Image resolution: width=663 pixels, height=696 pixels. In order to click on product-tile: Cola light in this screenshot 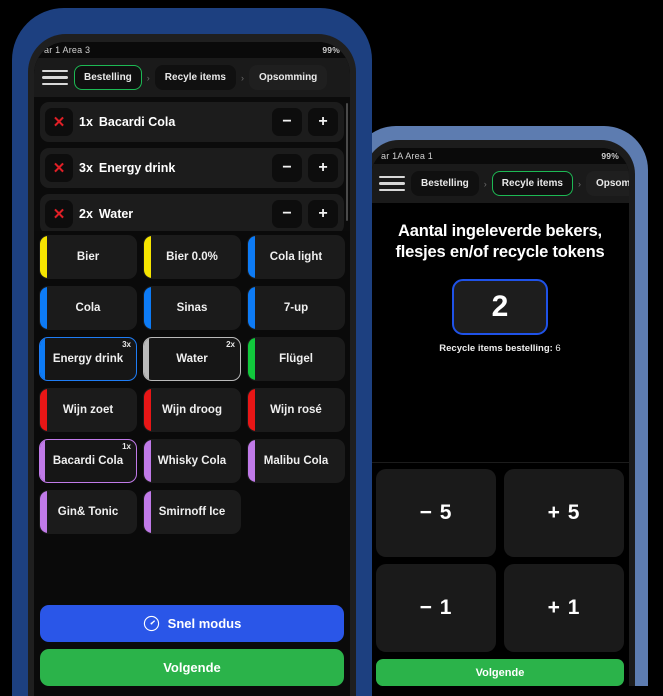, I will do `click(296, 257)`.